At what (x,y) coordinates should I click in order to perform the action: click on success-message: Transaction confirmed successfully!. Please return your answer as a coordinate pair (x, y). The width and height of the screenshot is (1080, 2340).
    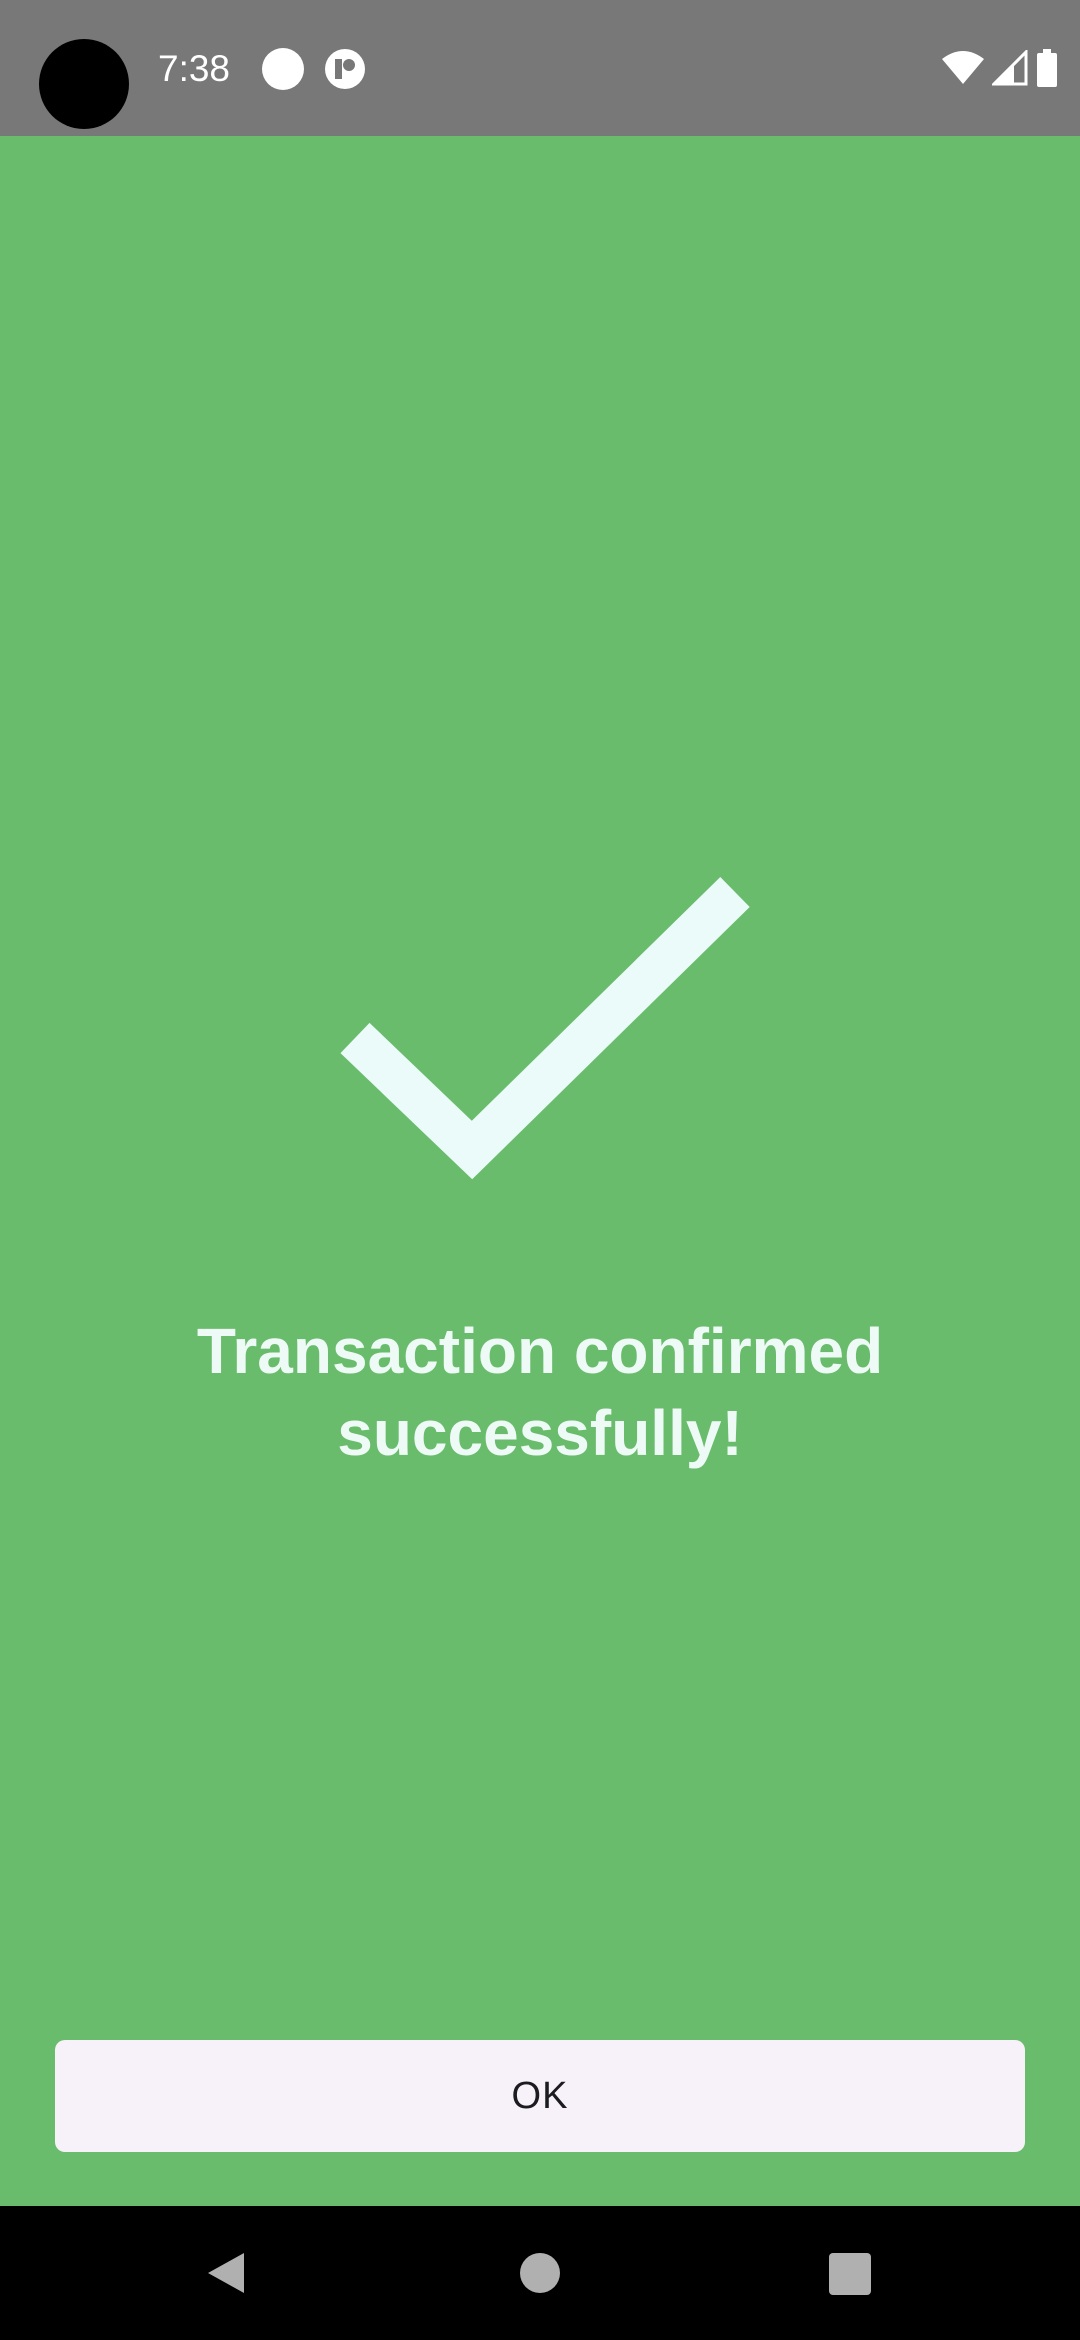
    Looking at the image, I should click on (540, 1392).